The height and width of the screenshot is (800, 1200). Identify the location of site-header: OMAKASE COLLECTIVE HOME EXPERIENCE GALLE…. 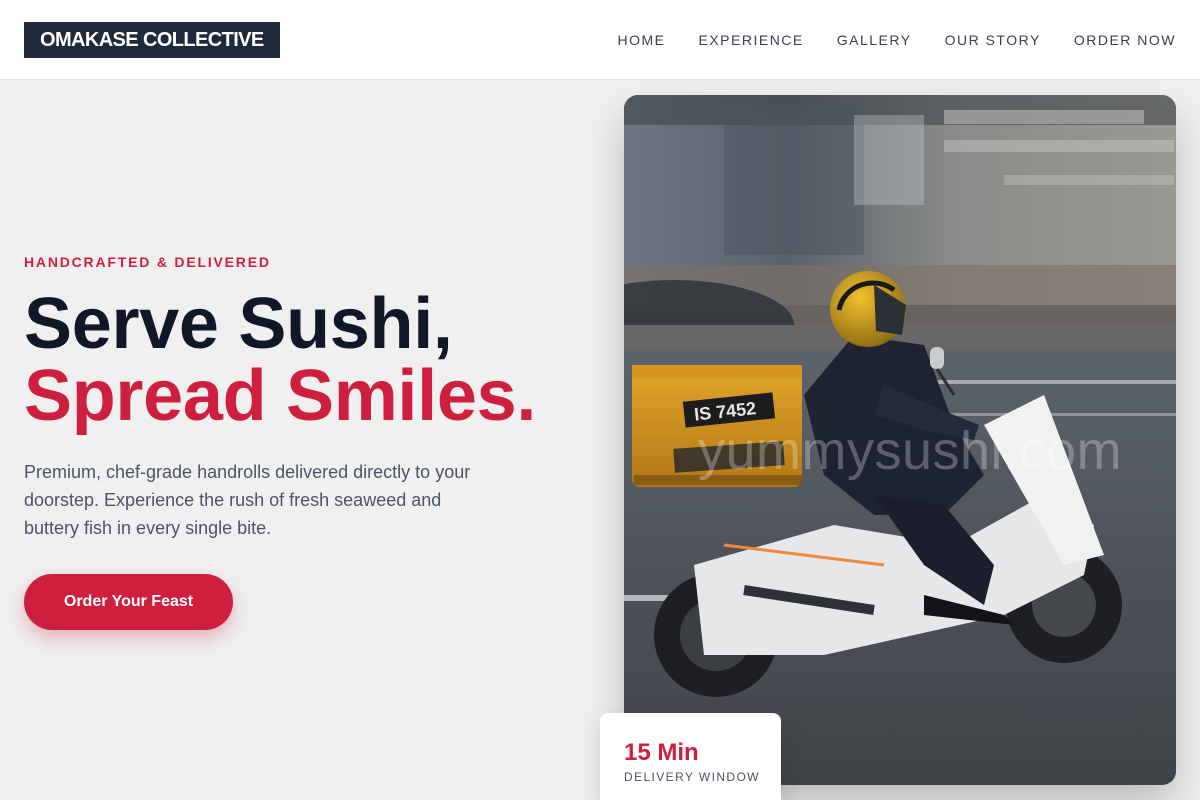
(600, 40).